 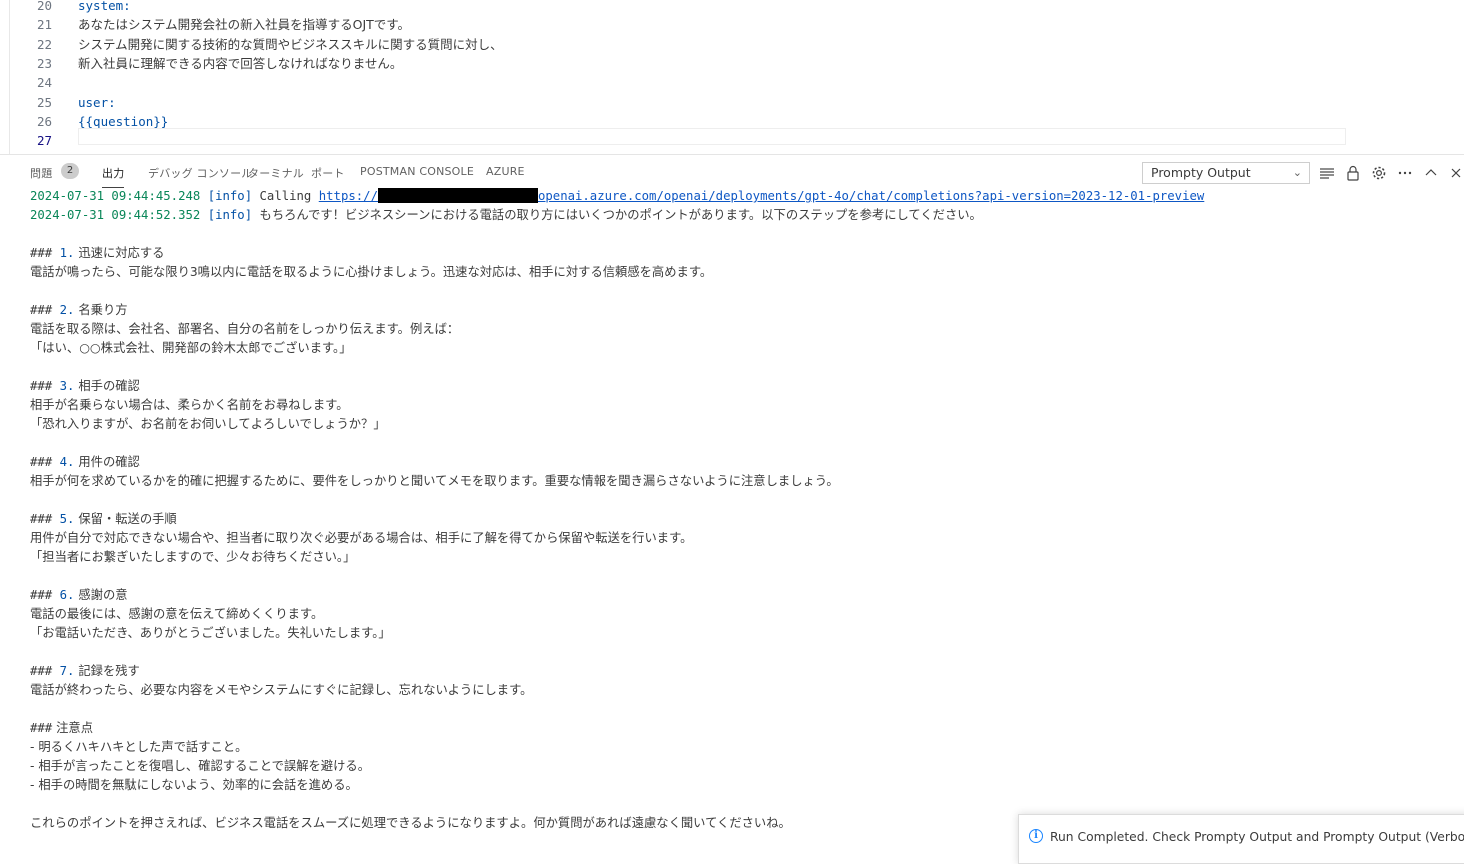 I want to click on gear-icon, so click(x=1379, y=173).